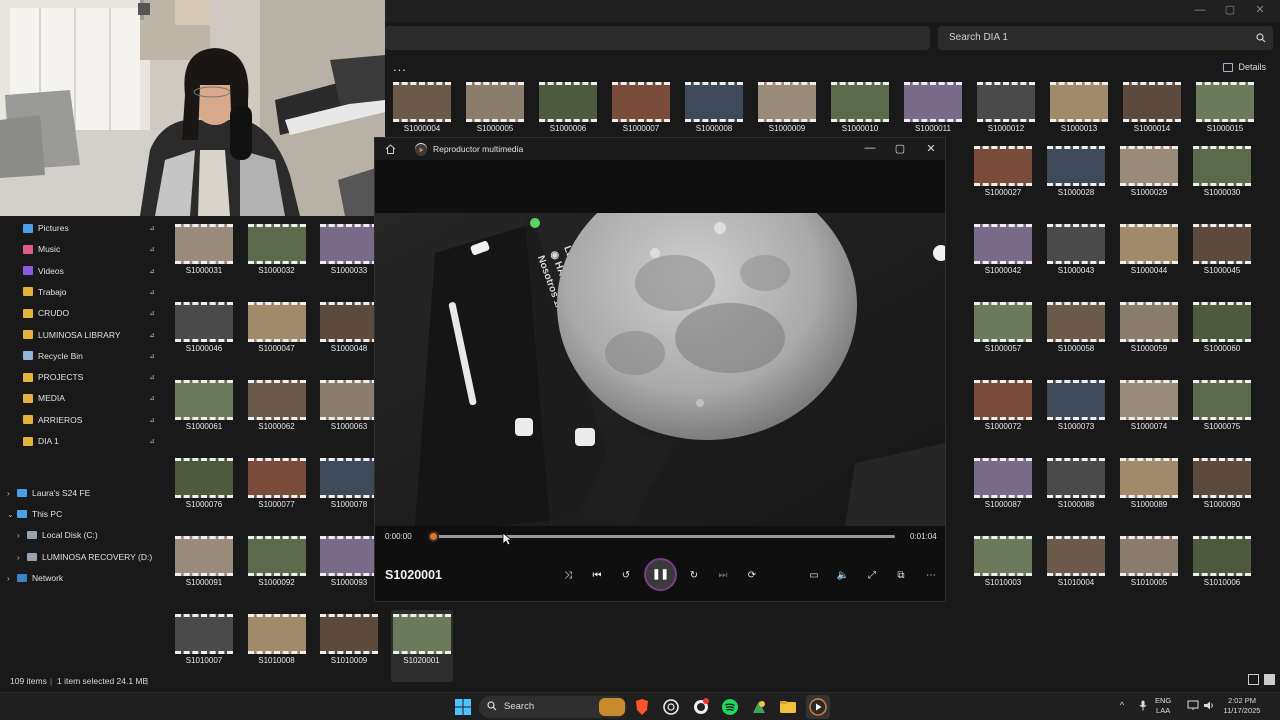 The width and height of the screenshot is (1280, 720). What do you see at coordinates (759, 707) in the screenshot?
I see `app-shortcut-icon` at bounding box center [759, 707].